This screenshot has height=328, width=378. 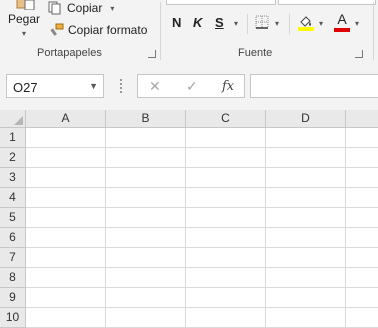 I want to click on row-header-4: 4, so click(x=13, y=198).